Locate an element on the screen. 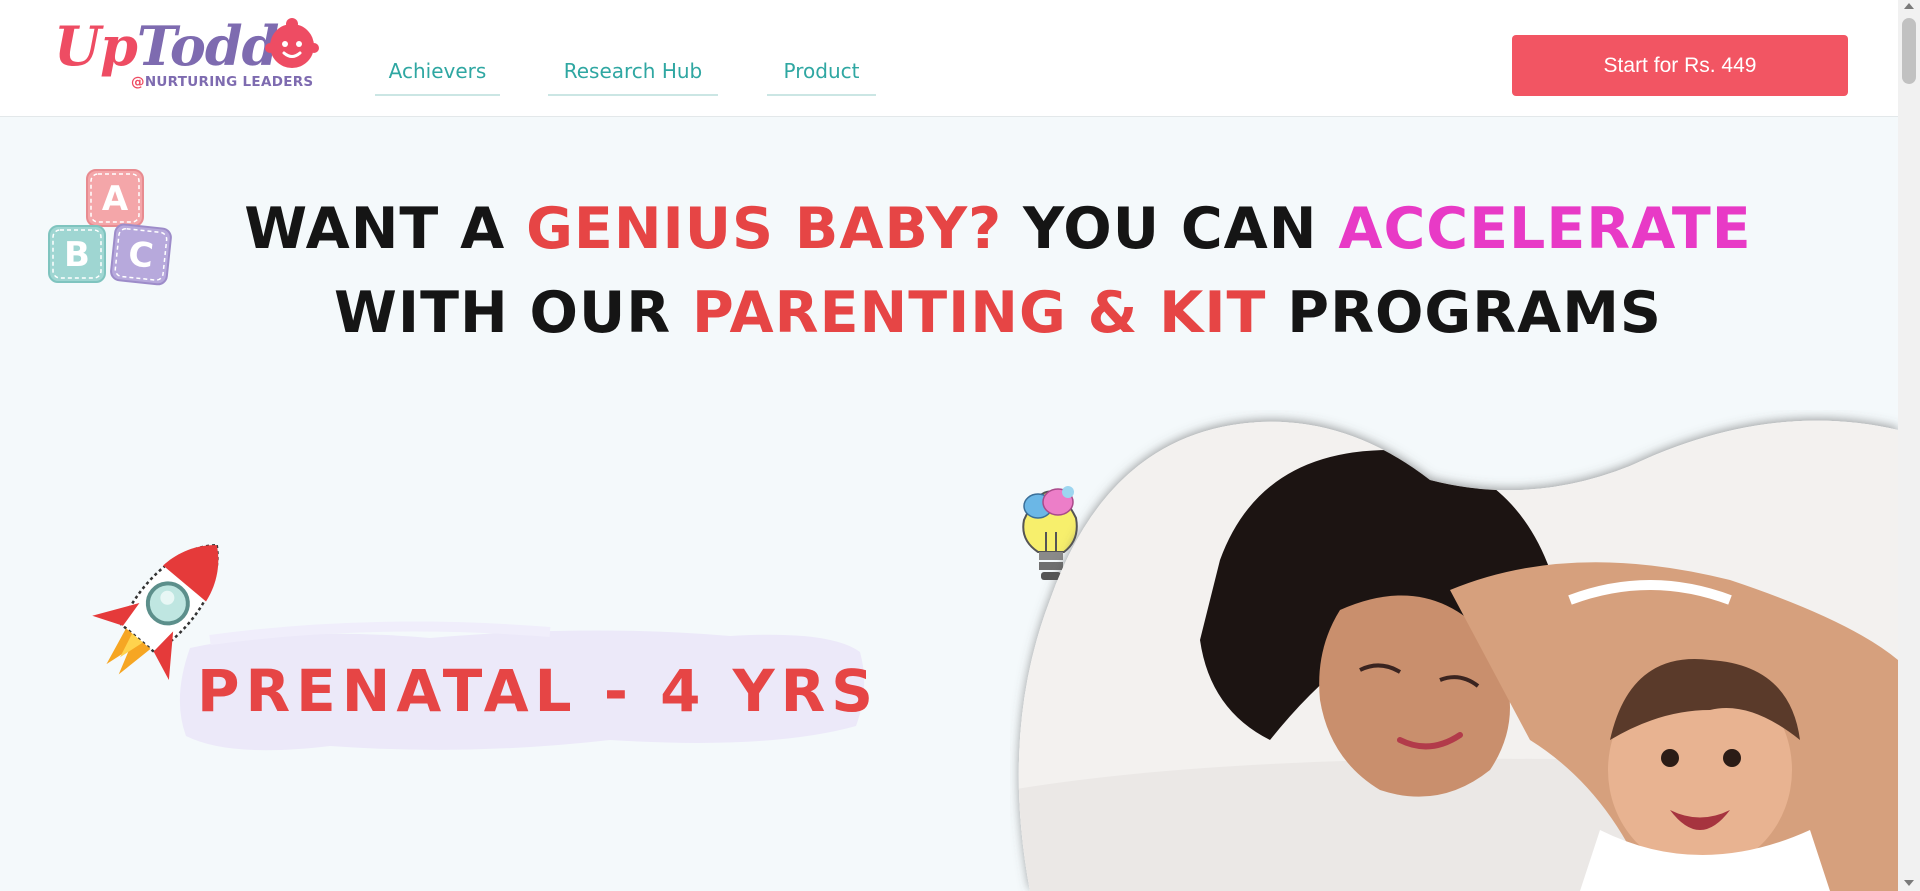  nav-item-product: Product is located at coordinates (821, 74).